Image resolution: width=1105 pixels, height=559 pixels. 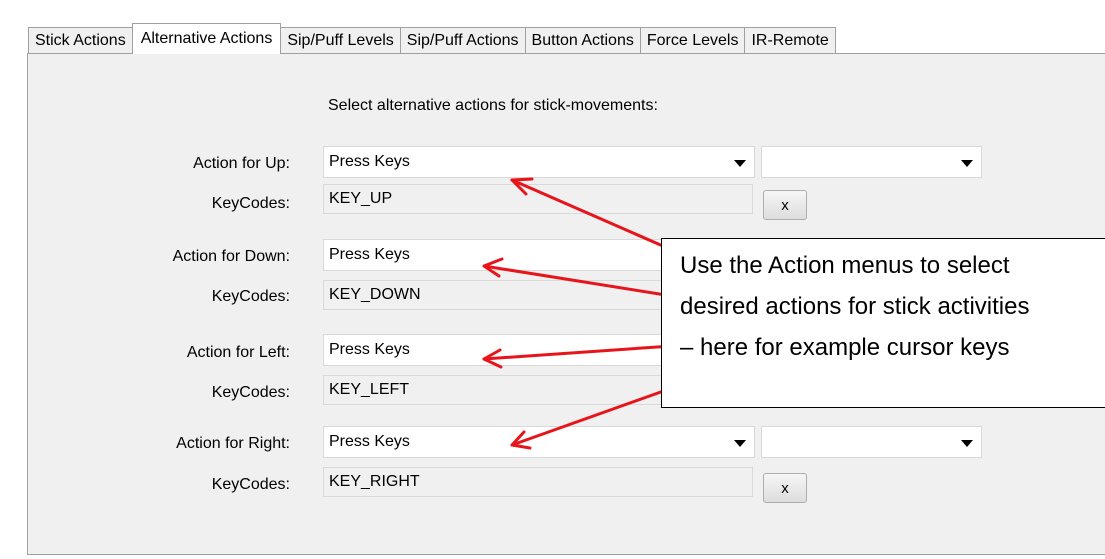 What do you see at coordinates (206, 38) in the screenshot?
I see `tab-alternative-actions: Alternative Actions` at bounding box center [206, 38].